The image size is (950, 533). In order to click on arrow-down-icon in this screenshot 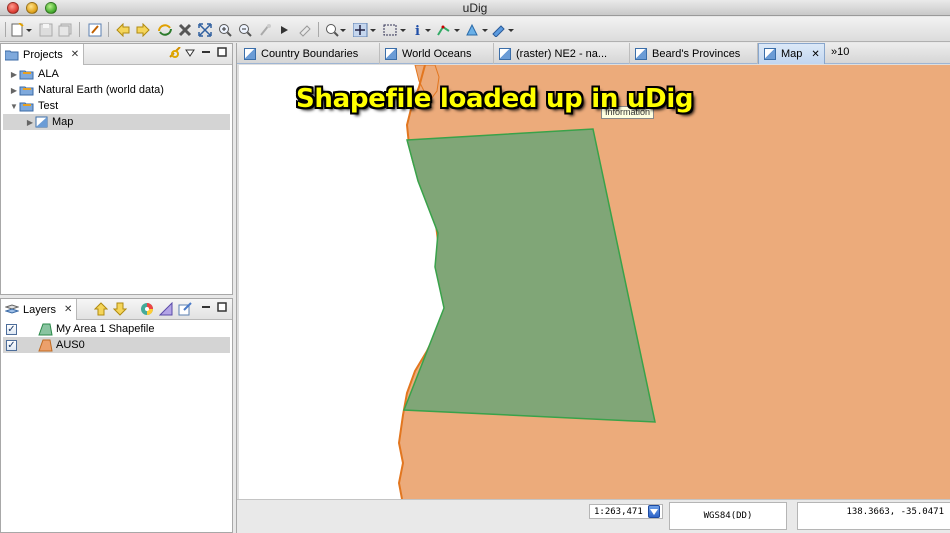, I will do `click(120, 309)`.